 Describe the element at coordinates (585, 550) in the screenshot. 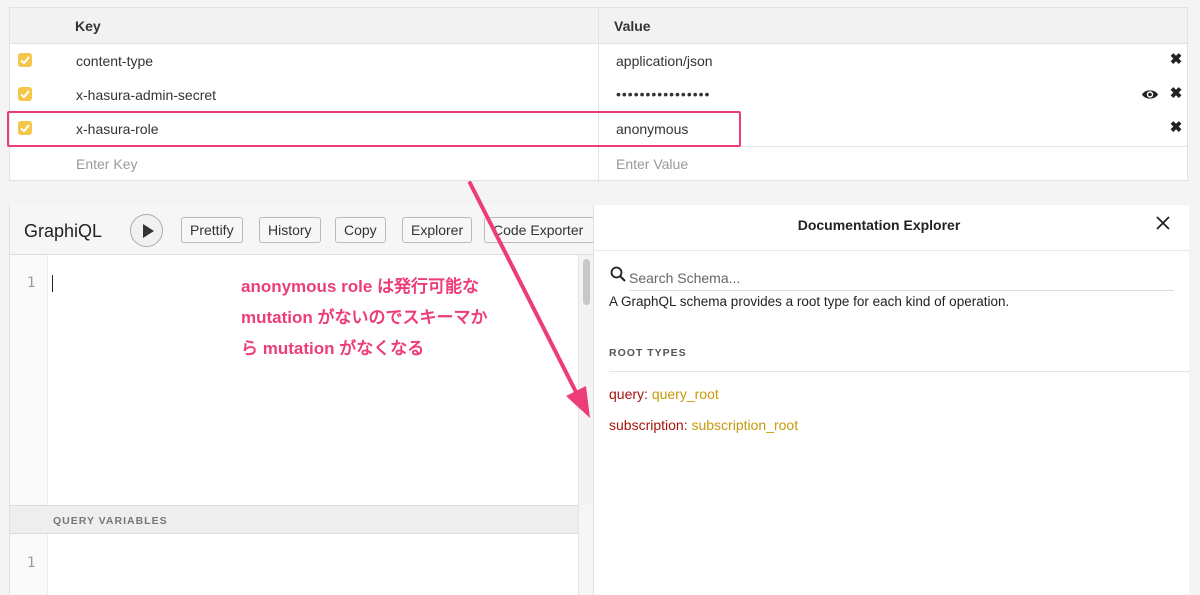

I see `variables-scroll-track` at that location.